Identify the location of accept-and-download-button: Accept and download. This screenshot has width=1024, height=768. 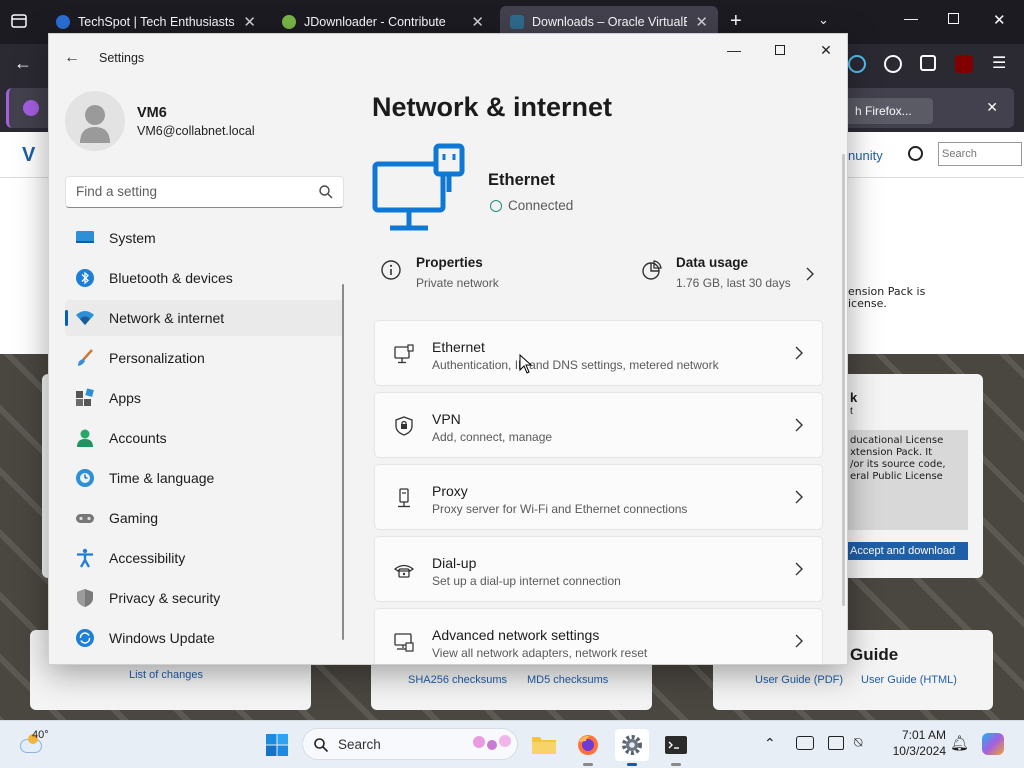
(908, 551).